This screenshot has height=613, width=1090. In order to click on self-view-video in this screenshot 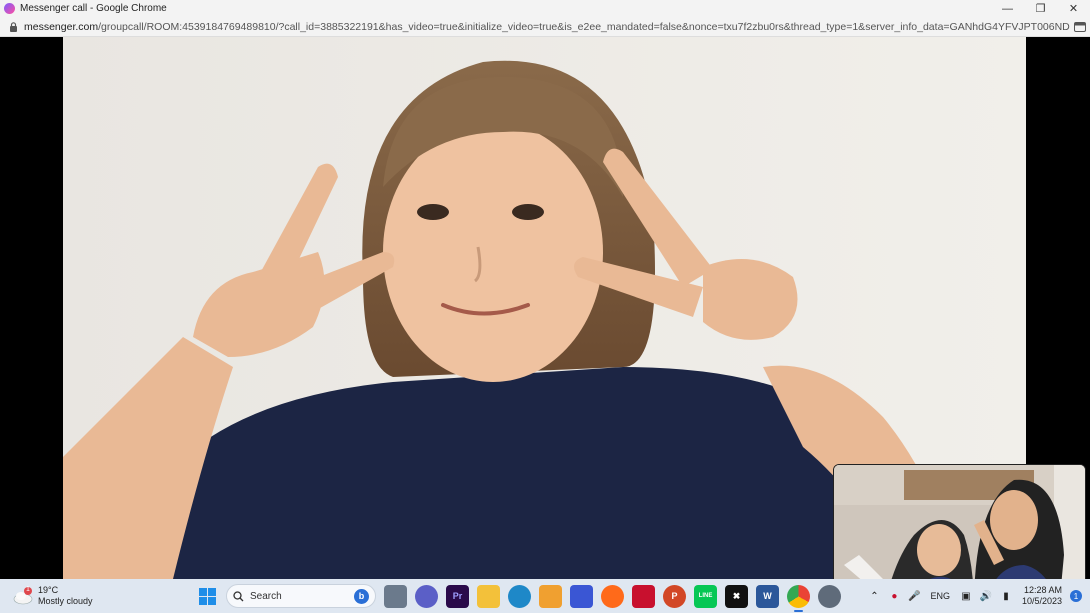, I will do `click(959, 521)`.